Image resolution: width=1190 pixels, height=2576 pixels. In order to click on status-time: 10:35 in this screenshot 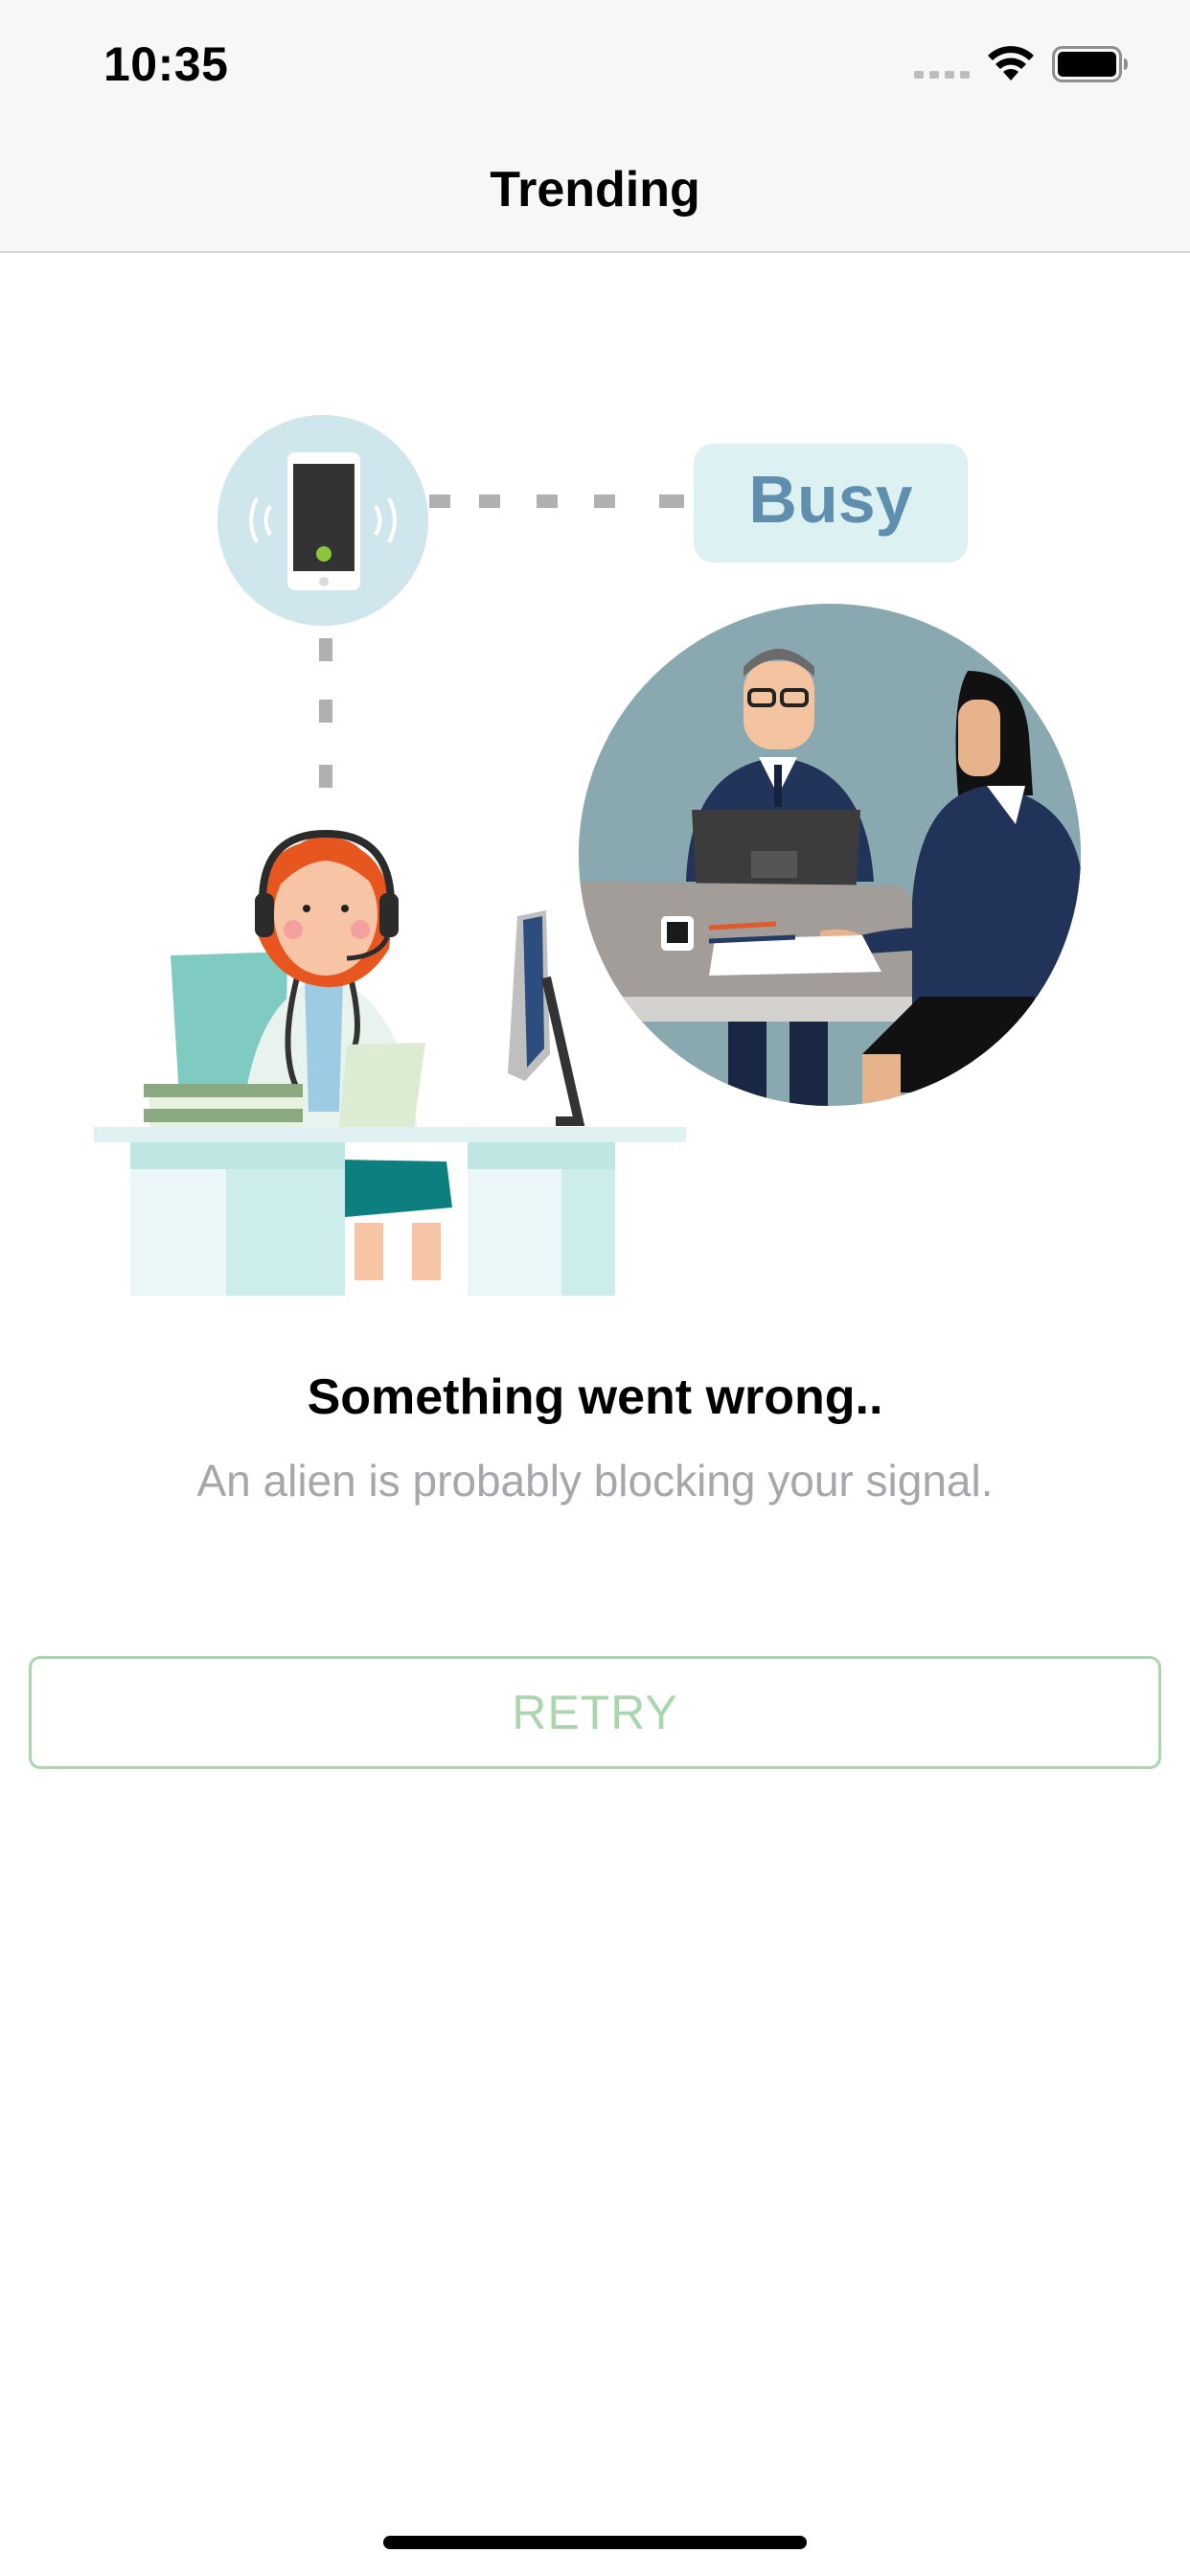, I will do `click(166, 64)`.